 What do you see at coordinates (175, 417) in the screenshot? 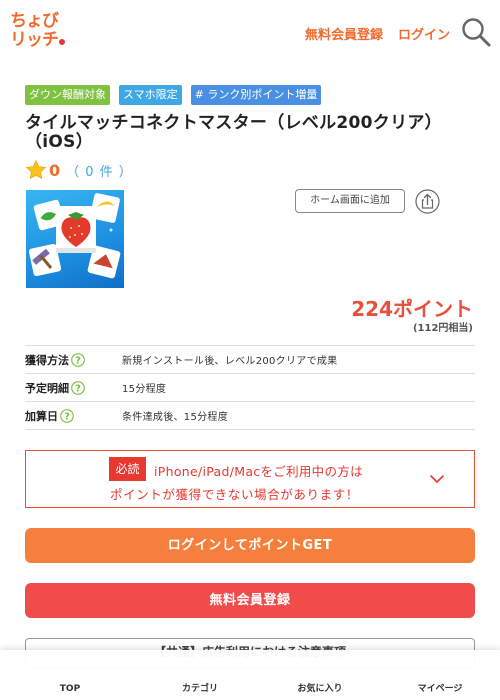
I see `info-value: 条件達成後、15分程度` at bounding box center [175, 417].